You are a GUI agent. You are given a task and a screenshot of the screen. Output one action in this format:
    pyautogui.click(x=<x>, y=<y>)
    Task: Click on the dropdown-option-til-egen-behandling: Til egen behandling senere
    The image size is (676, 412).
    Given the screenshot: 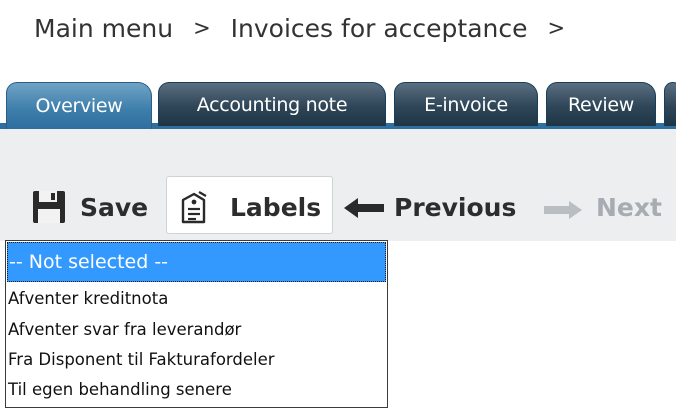 What is the action you would take?
    pyautogui.click(x=196, y=389)
    